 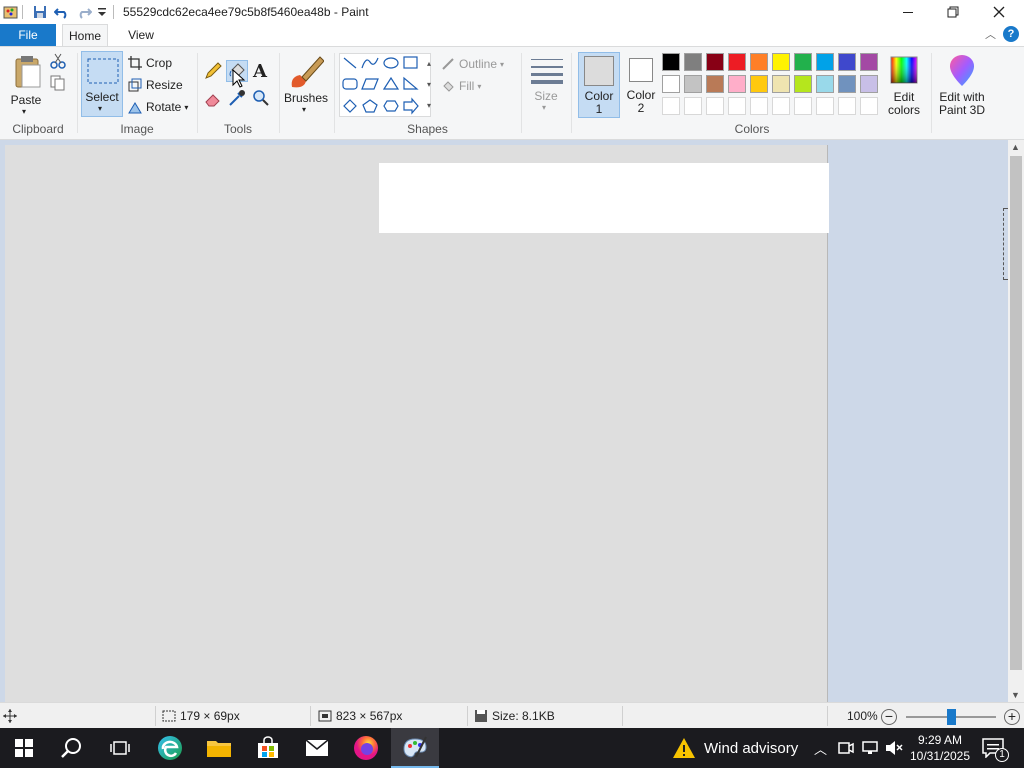 What do you see at coordinates (1012, 717) in the screenshot?
I see `zoom-in-button: +` at bounding box center [1012, 717].